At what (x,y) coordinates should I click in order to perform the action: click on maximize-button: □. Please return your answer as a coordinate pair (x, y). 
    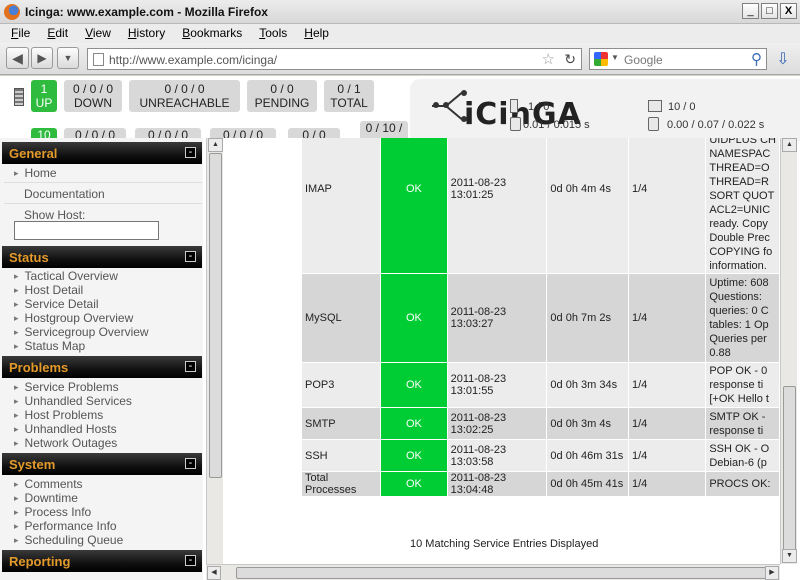
    Looking at the image, I should click on (769, 11).